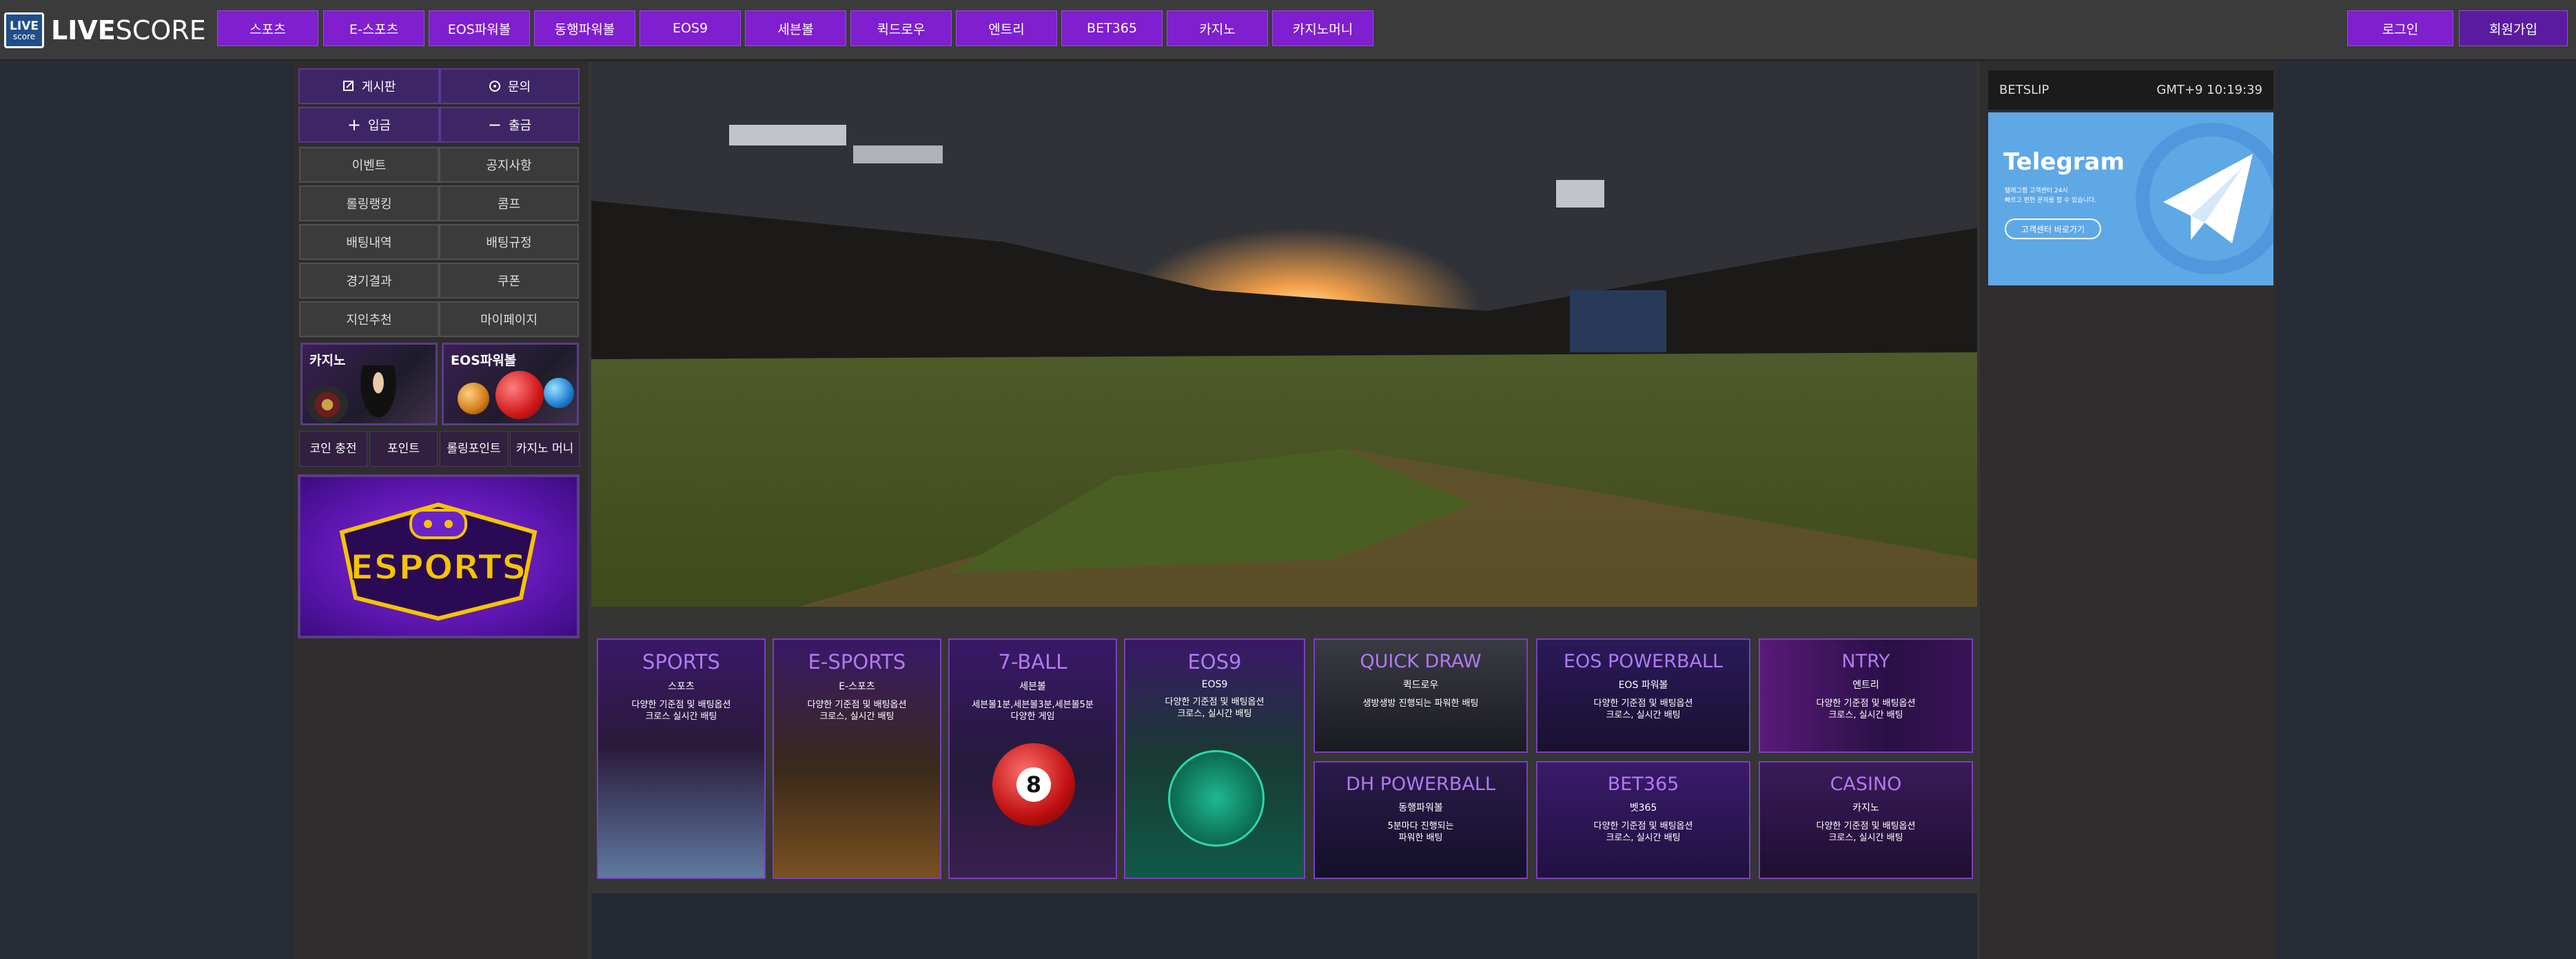  Describe the element at coordinates (1420, 695) in the screenshot. I see `card-quick-draw: QUICK DRAW 퀵드로우 생방생방 진행되는 파워한 배팅` at that location.